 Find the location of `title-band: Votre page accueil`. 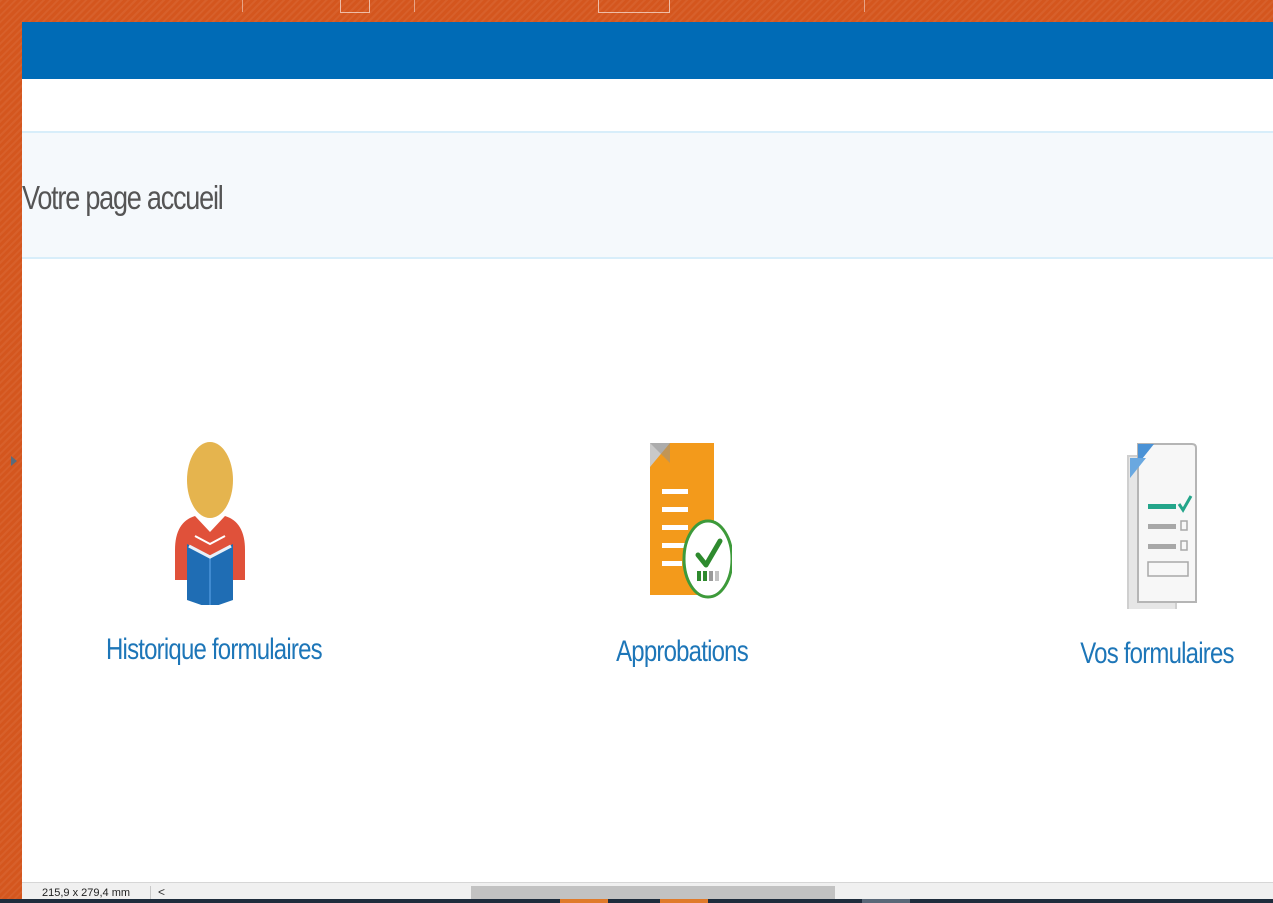

title-band: Votre page accueil is located at coordinates (647, 195).